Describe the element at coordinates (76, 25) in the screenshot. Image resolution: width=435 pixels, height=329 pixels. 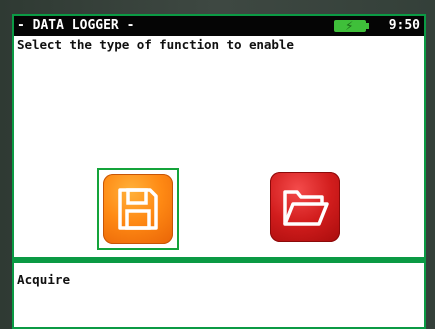
I see `app-title: - DATA LOGGER -` at that location.